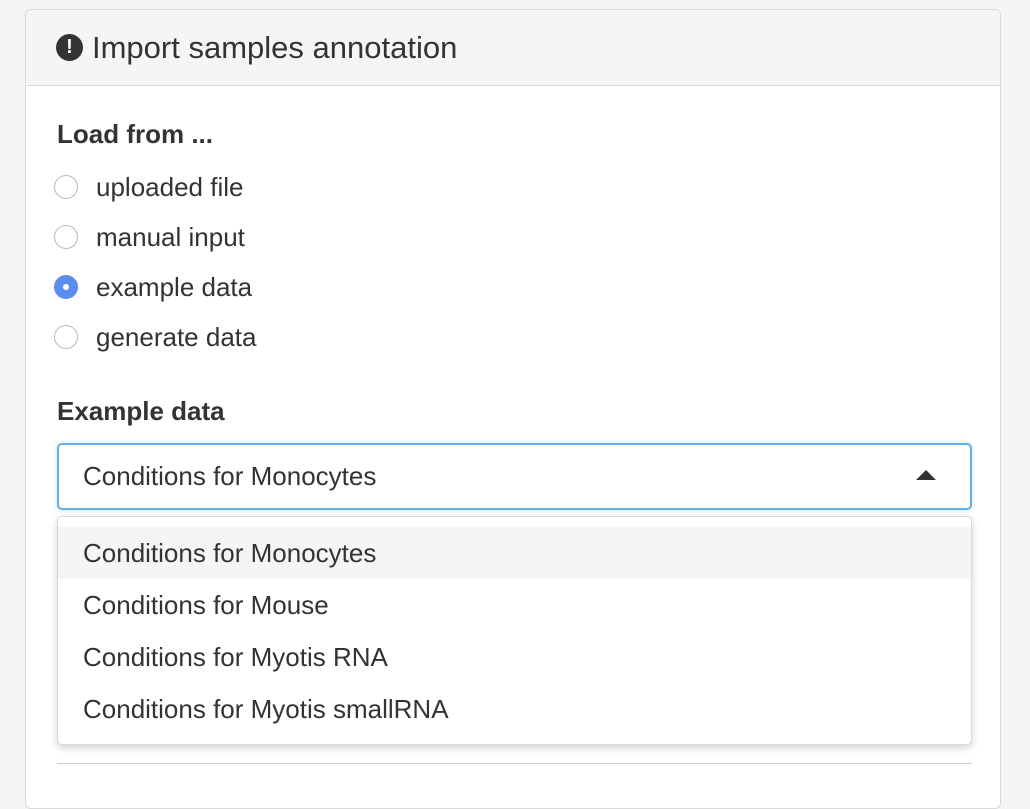 The image size is (1030, 809). I want to click on dropdown-option-monocytes: Conditions for Monocytes, so click(514, 553).